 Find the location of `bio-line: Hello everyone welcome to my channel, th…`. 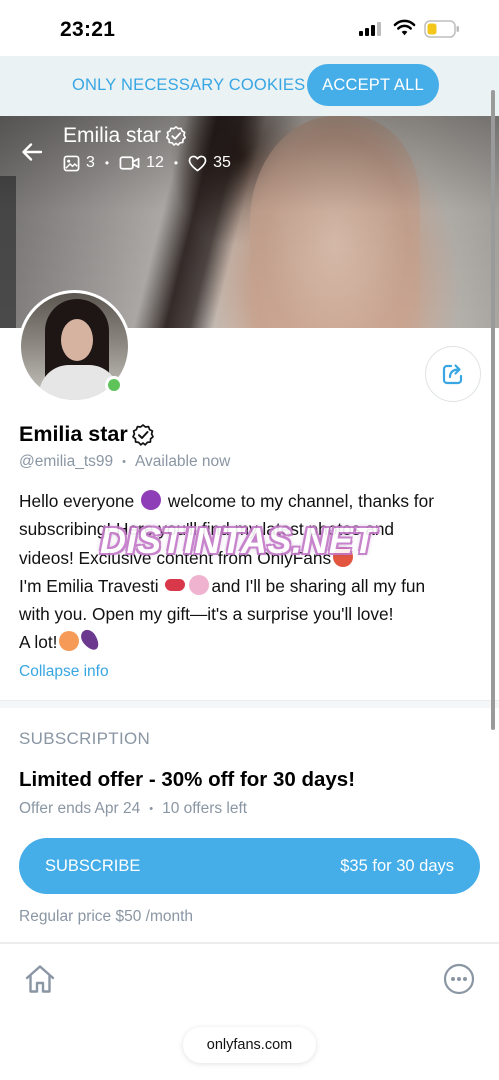

bio-line: Hello everyone welcome to my channel, th… is located at coordinates (226, 500).